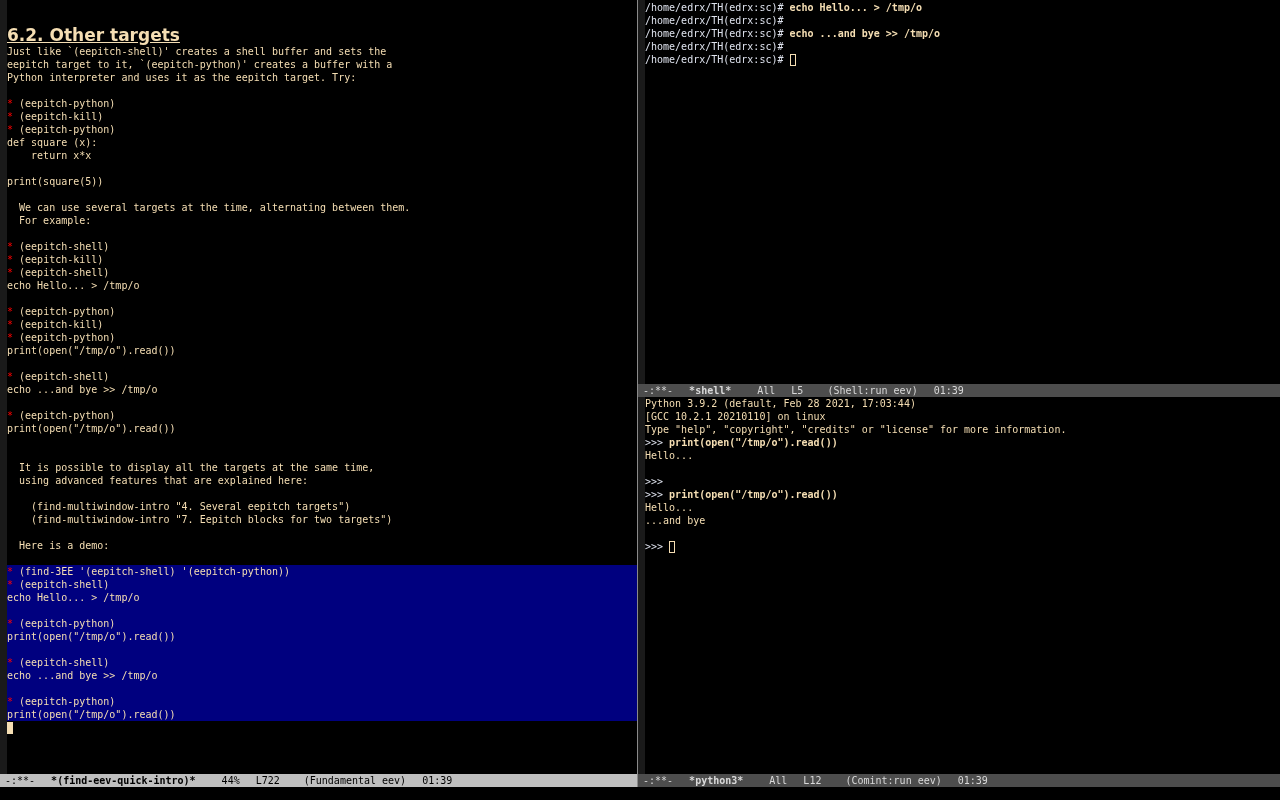  I want to click on code-line: Just like `(eepitch-shell)' creates a shell buffer and sets the, so click(197, 51).